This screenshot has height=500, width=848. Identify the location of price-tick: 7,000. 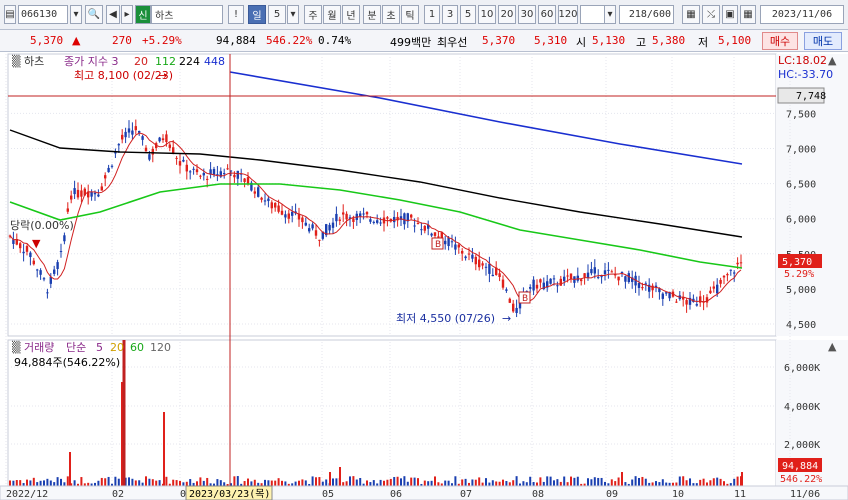
(801, 150).